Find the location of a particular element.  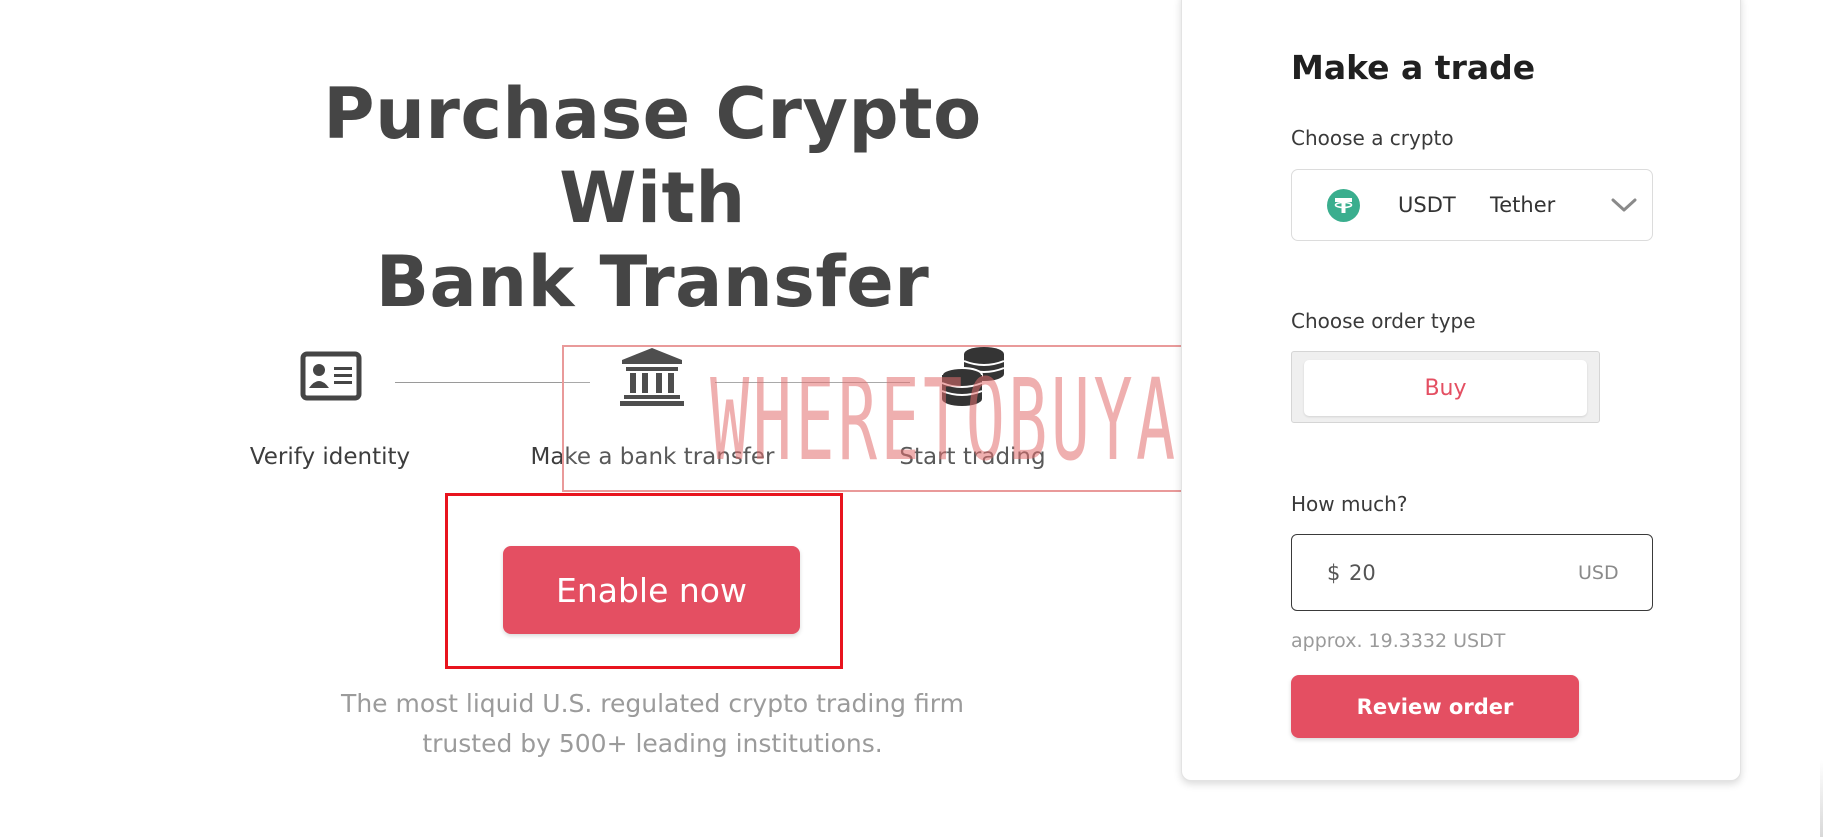

trade-panel-title: Make a trade is located at coordinates (1413, 67).